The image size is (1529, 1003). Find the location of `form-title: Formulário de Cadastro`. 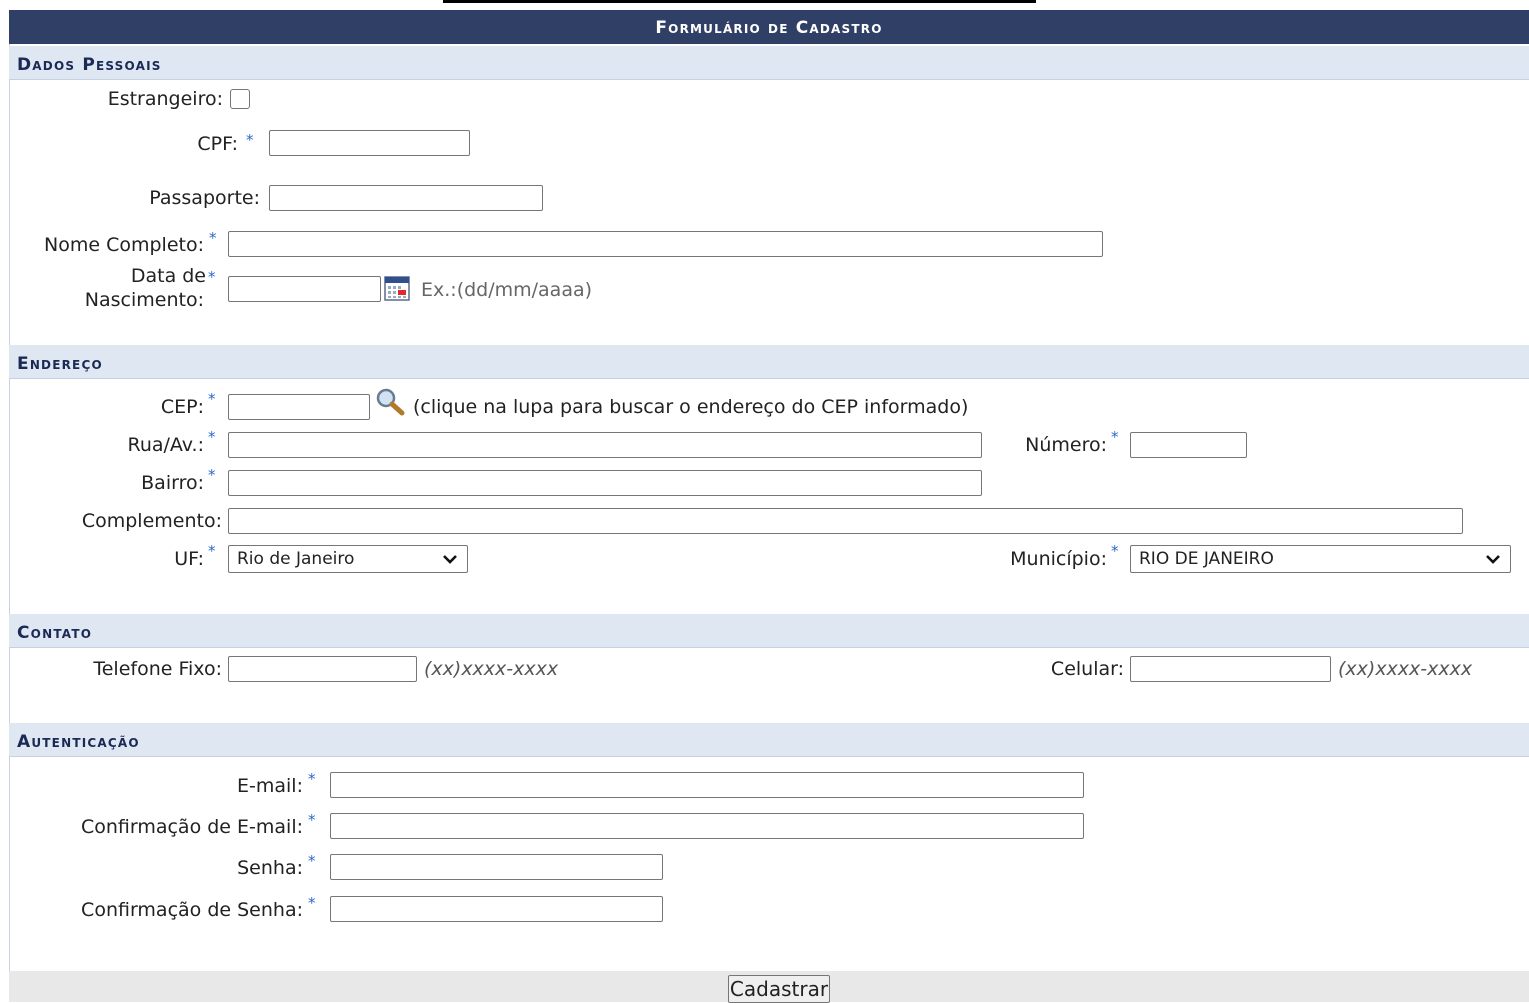

form-title: Formulário de Cadastro is located at coordinates (769, 27).